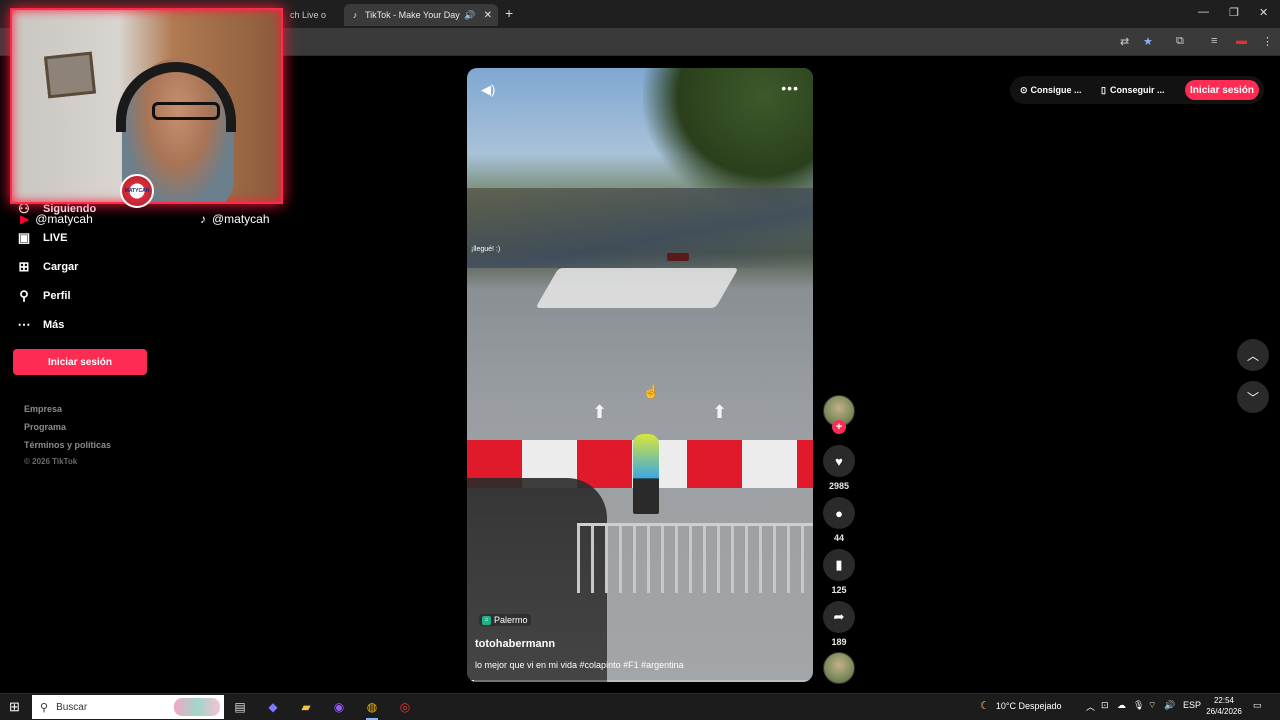  I want to click on sidebar-item-profile: ⚲ Perfil, so click(43, 296).